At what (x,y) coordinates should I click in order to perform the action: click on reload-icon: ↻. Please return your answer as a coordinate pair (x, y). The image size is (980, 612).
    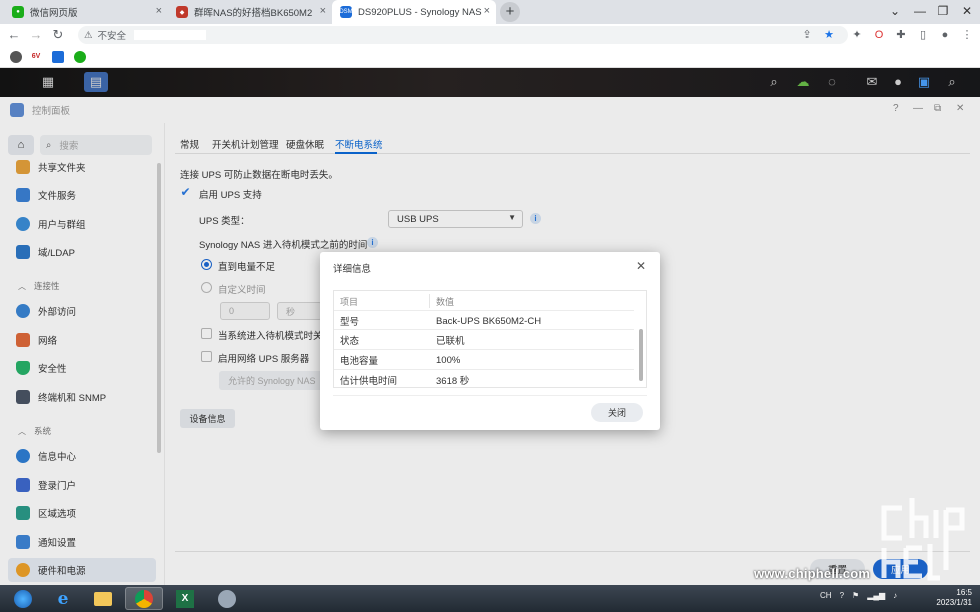
    Looking at the image, I should click on (58, 35).